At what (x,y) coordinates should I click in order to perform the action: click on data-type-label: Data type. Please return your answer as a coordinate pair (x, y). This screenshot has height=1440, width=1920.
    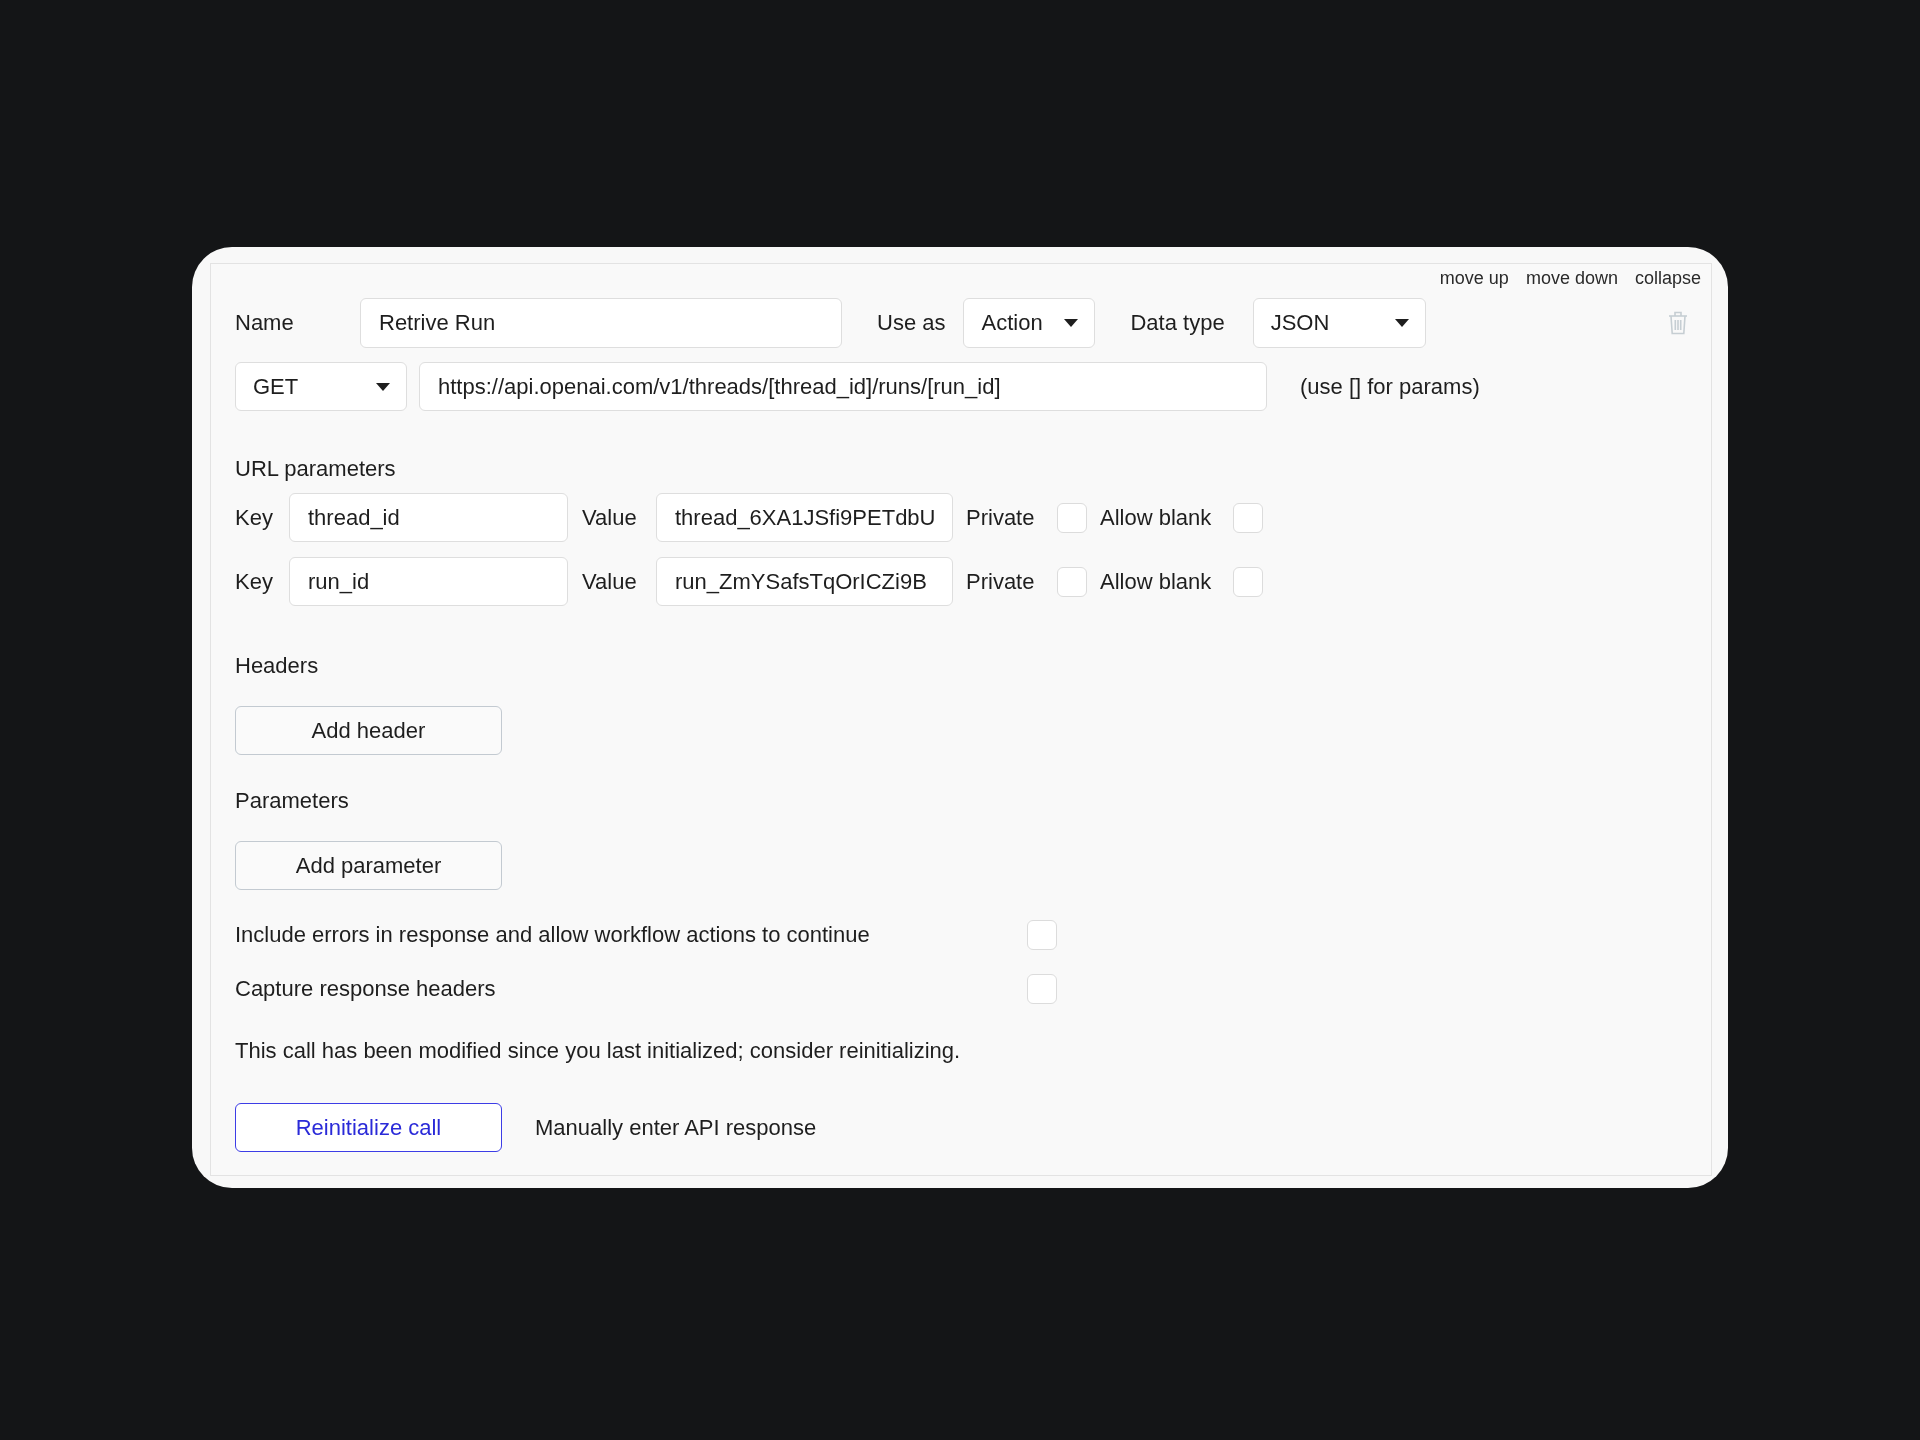
    Looking at the image, I should click on (1177, 323).